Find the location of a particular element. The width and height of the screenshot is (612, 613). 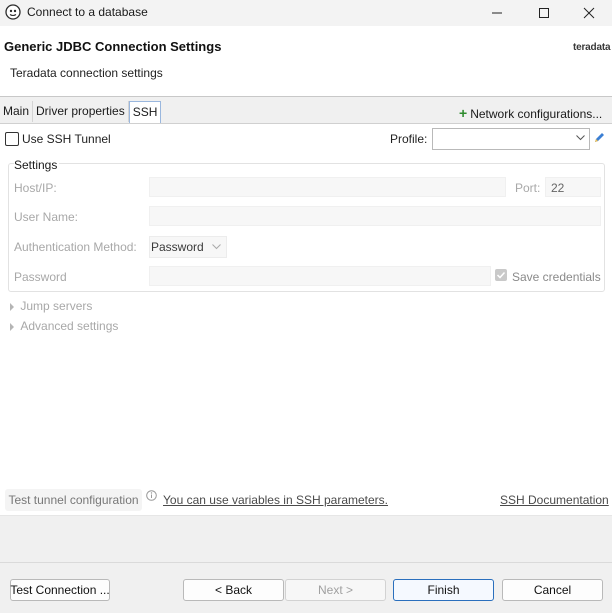

check-icon is located at coordinates (501, 275).